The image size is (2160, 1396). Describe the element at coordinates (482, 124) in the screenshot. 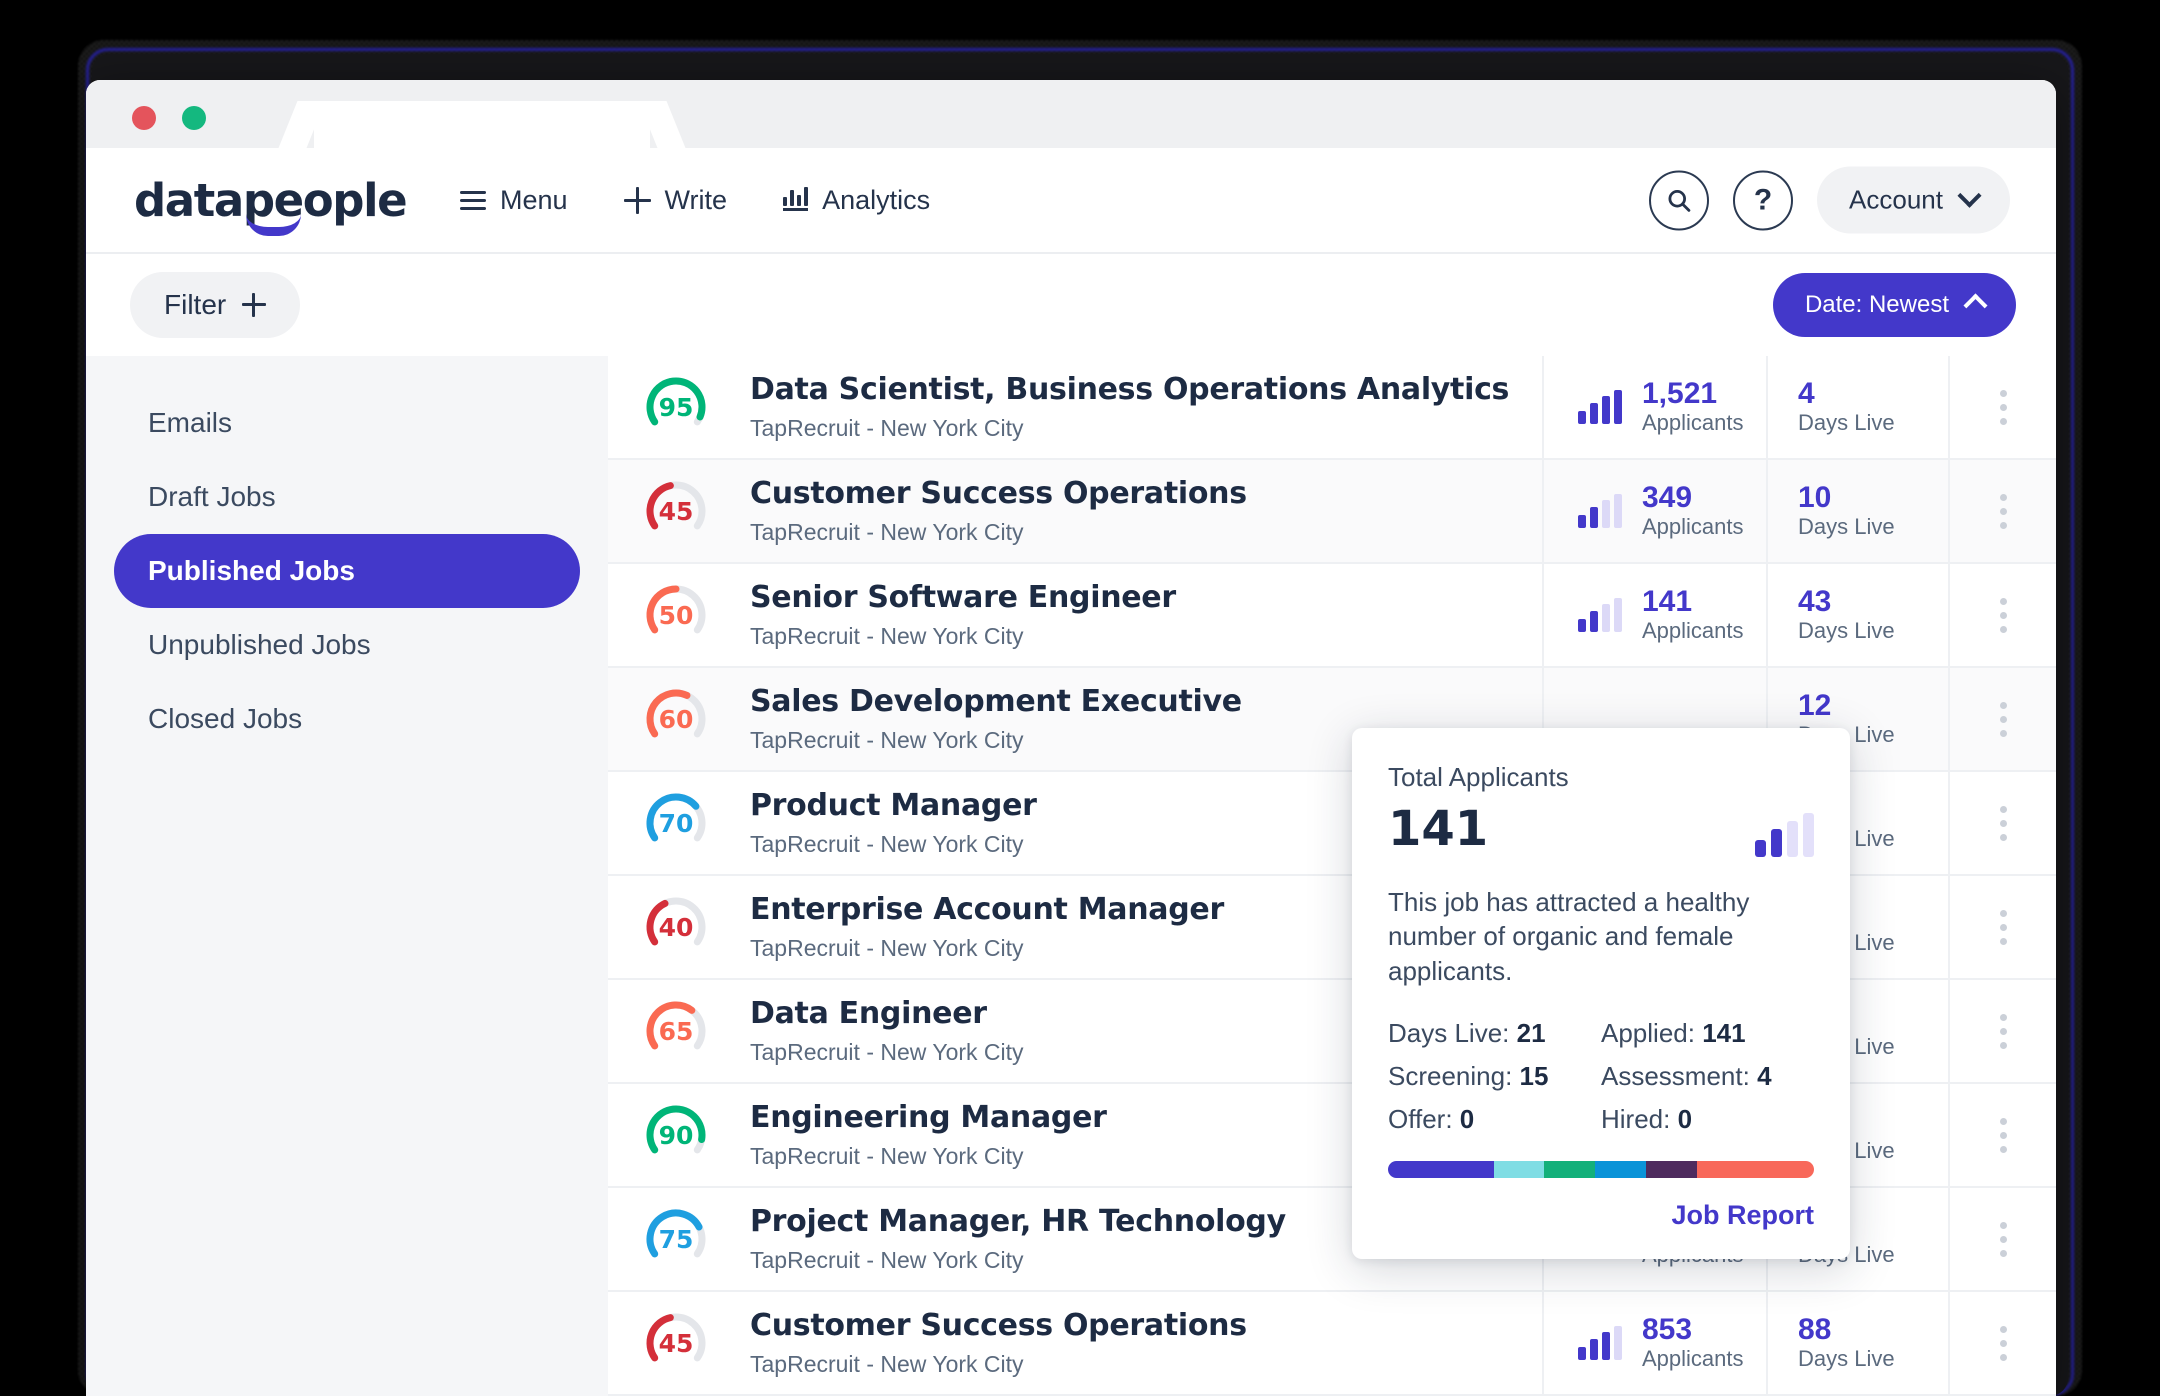

I see `browser-tab` at that location.